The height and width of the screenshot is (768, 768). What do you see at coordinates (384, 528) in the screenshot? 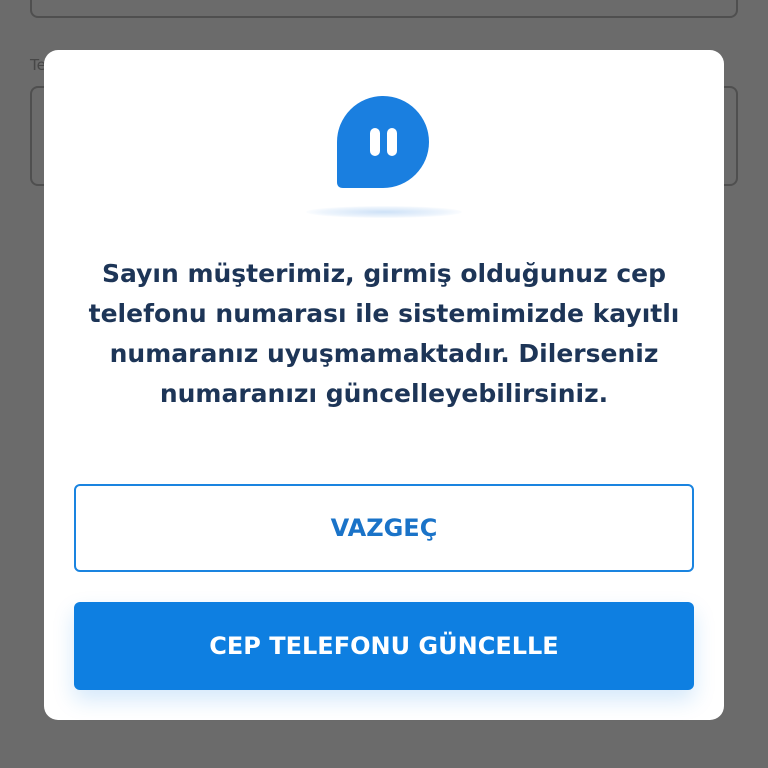
I see `cancel-button: VAZGEÇ` at bounding box center [384, 528].